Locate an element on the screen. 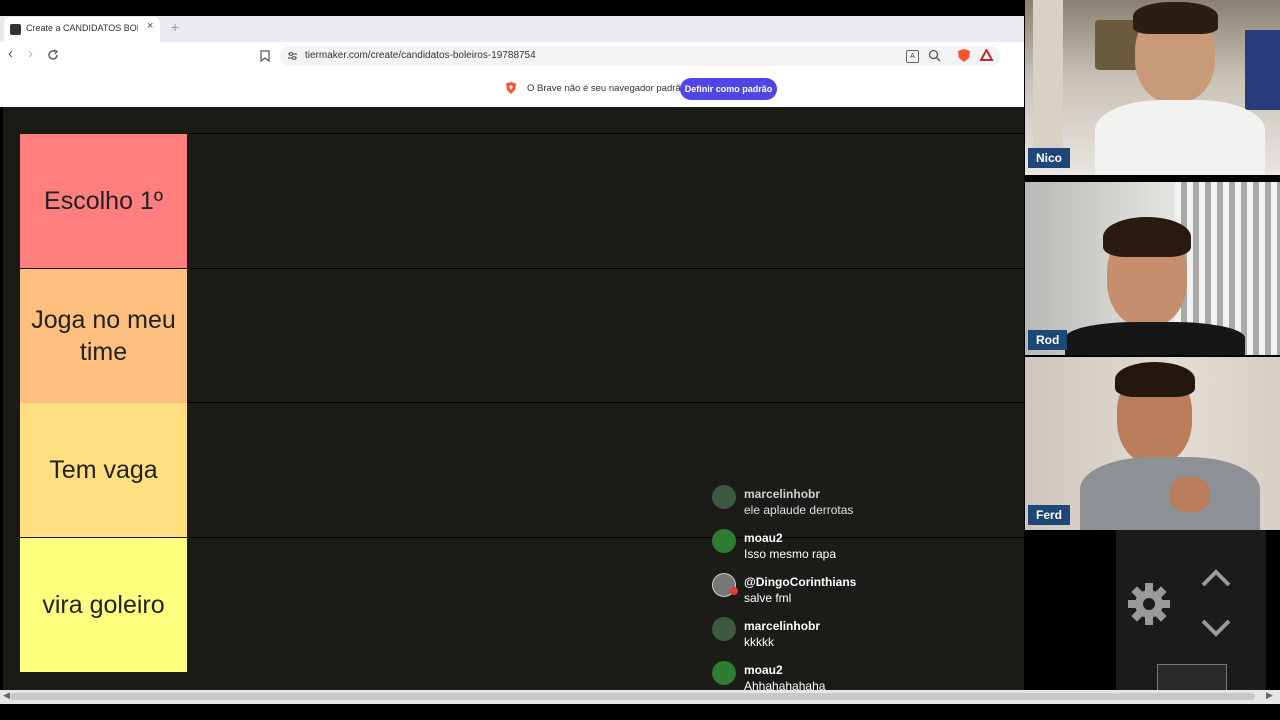 The image size is (1280, 720). translate-icon: A is located at coordinates (912, 56).